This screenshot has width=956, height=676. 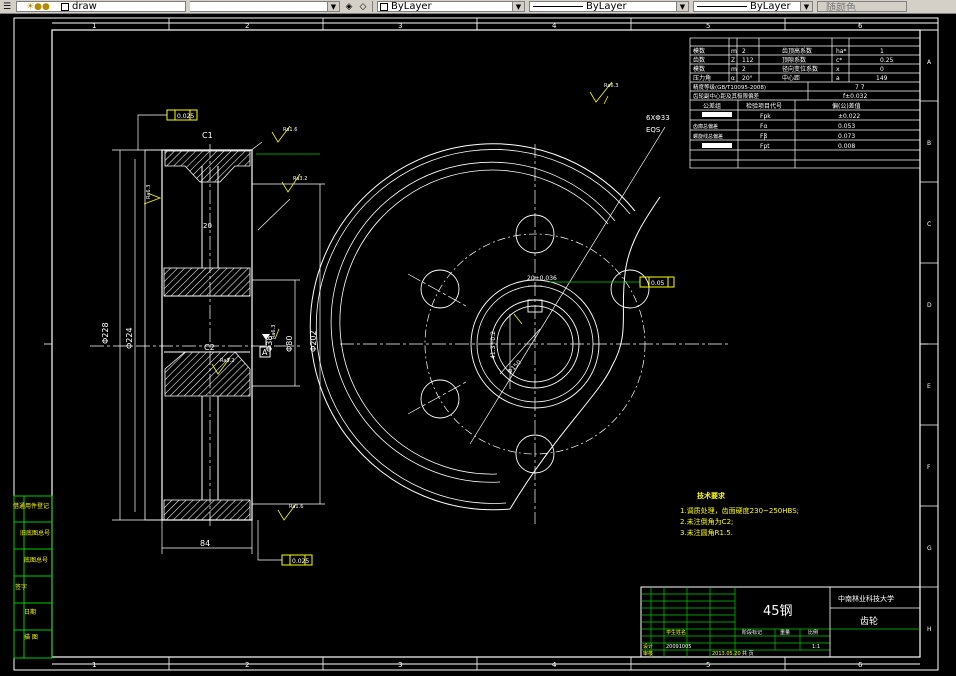 What do you see at coordinates (31, 506) in the screenshot?
I see `sidebar-label: 借通用件登记` at bounding box center [31, 506].